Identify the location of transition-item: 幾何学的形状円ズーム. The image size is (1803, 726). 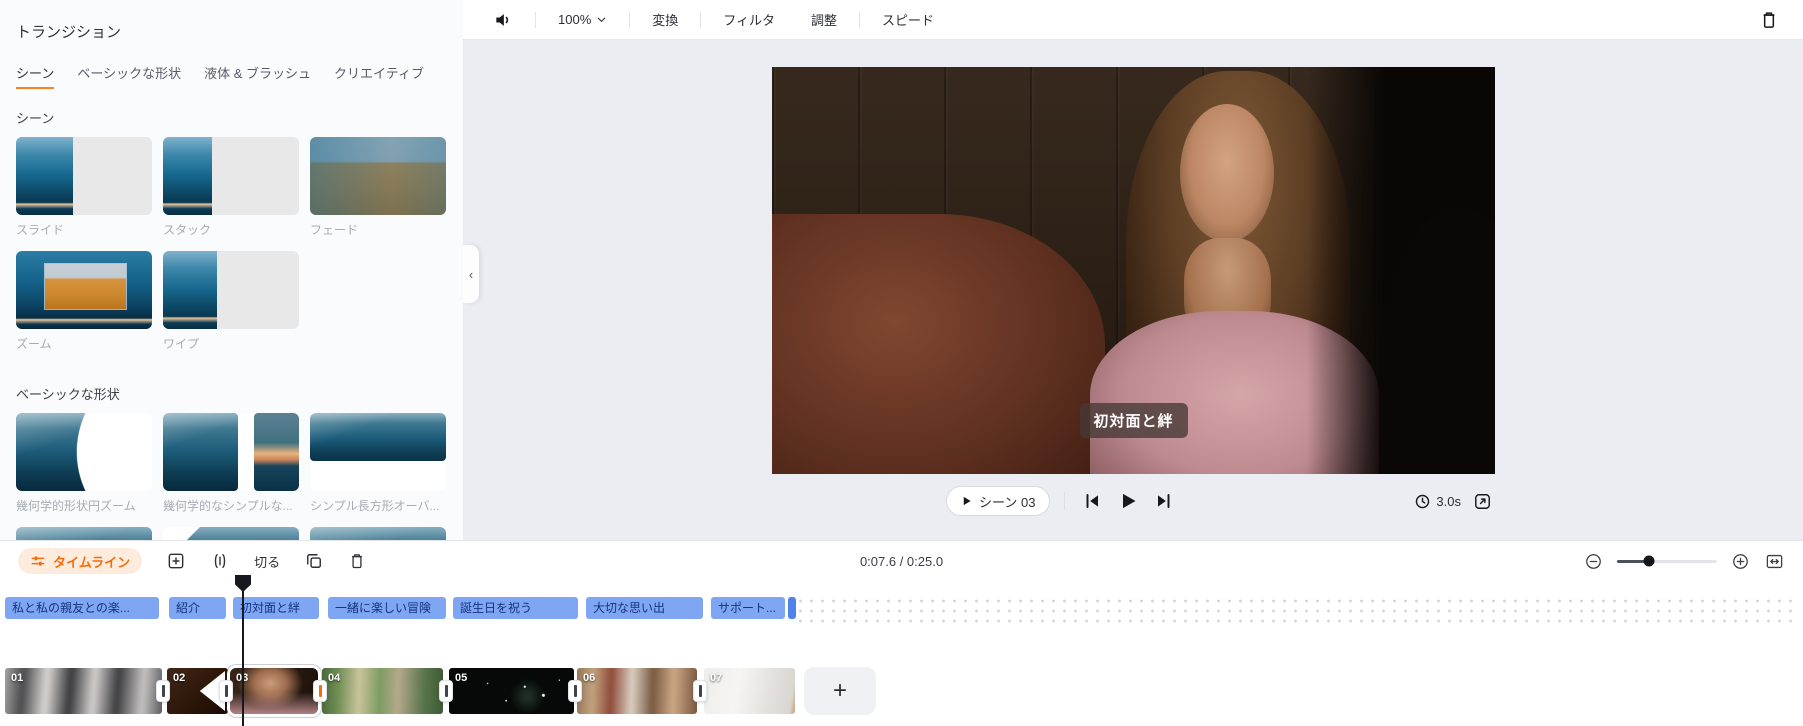
(84, 470).